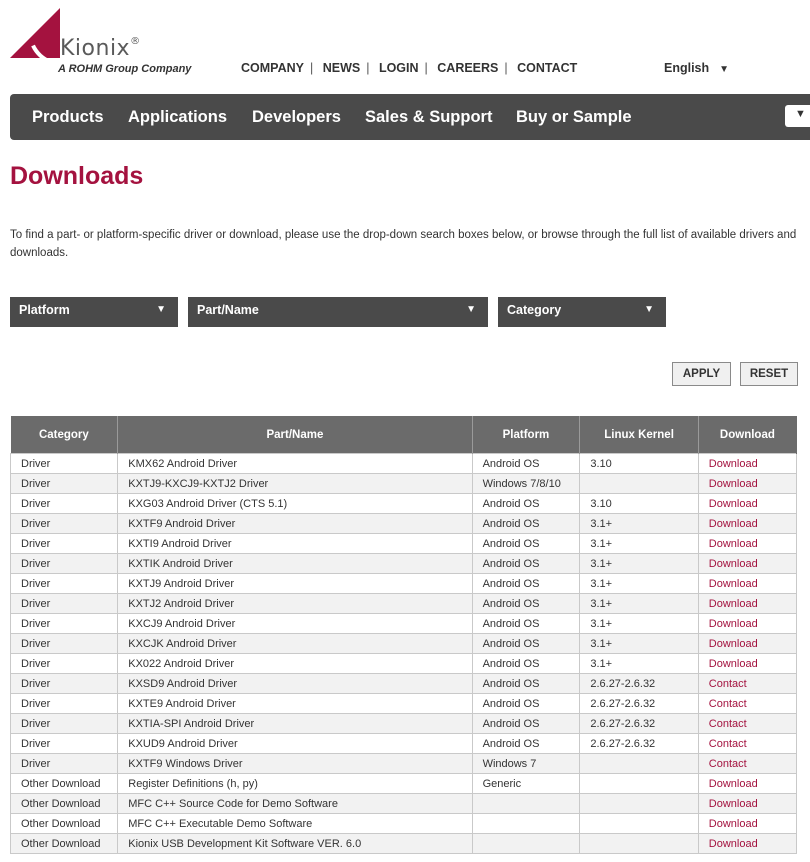 The image size is (810, 862). What do you see at coordinates (295, 823) in the screenshot?
I see `cell-part-name: MFC C++ Executable Demo Software` at bounding box center [295, 823].